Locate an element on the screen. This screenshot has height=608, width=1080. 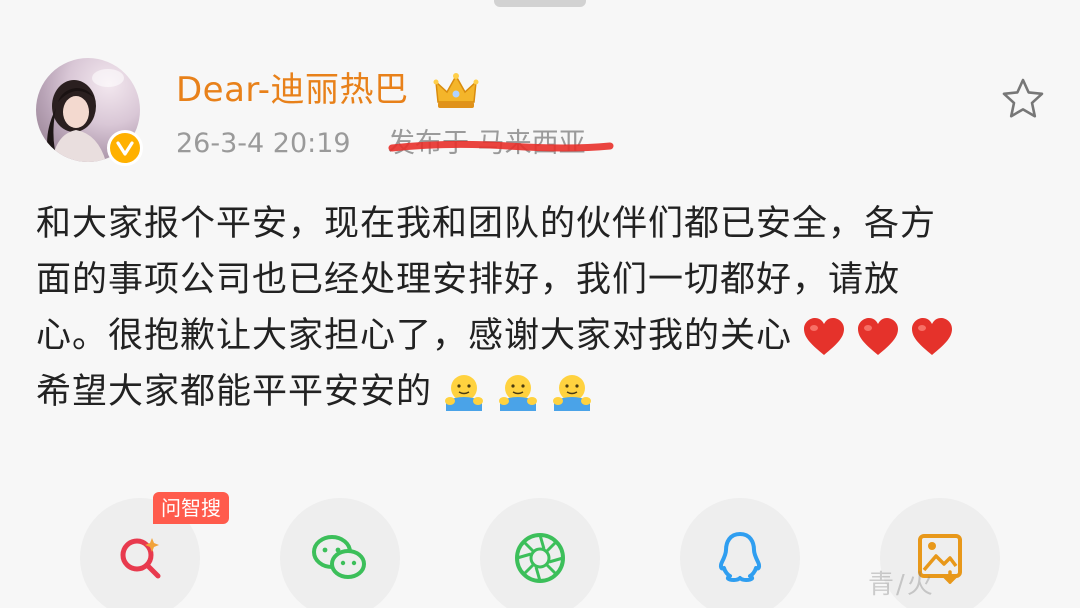
vip-crown-icon is located at coordinates (456, 91).